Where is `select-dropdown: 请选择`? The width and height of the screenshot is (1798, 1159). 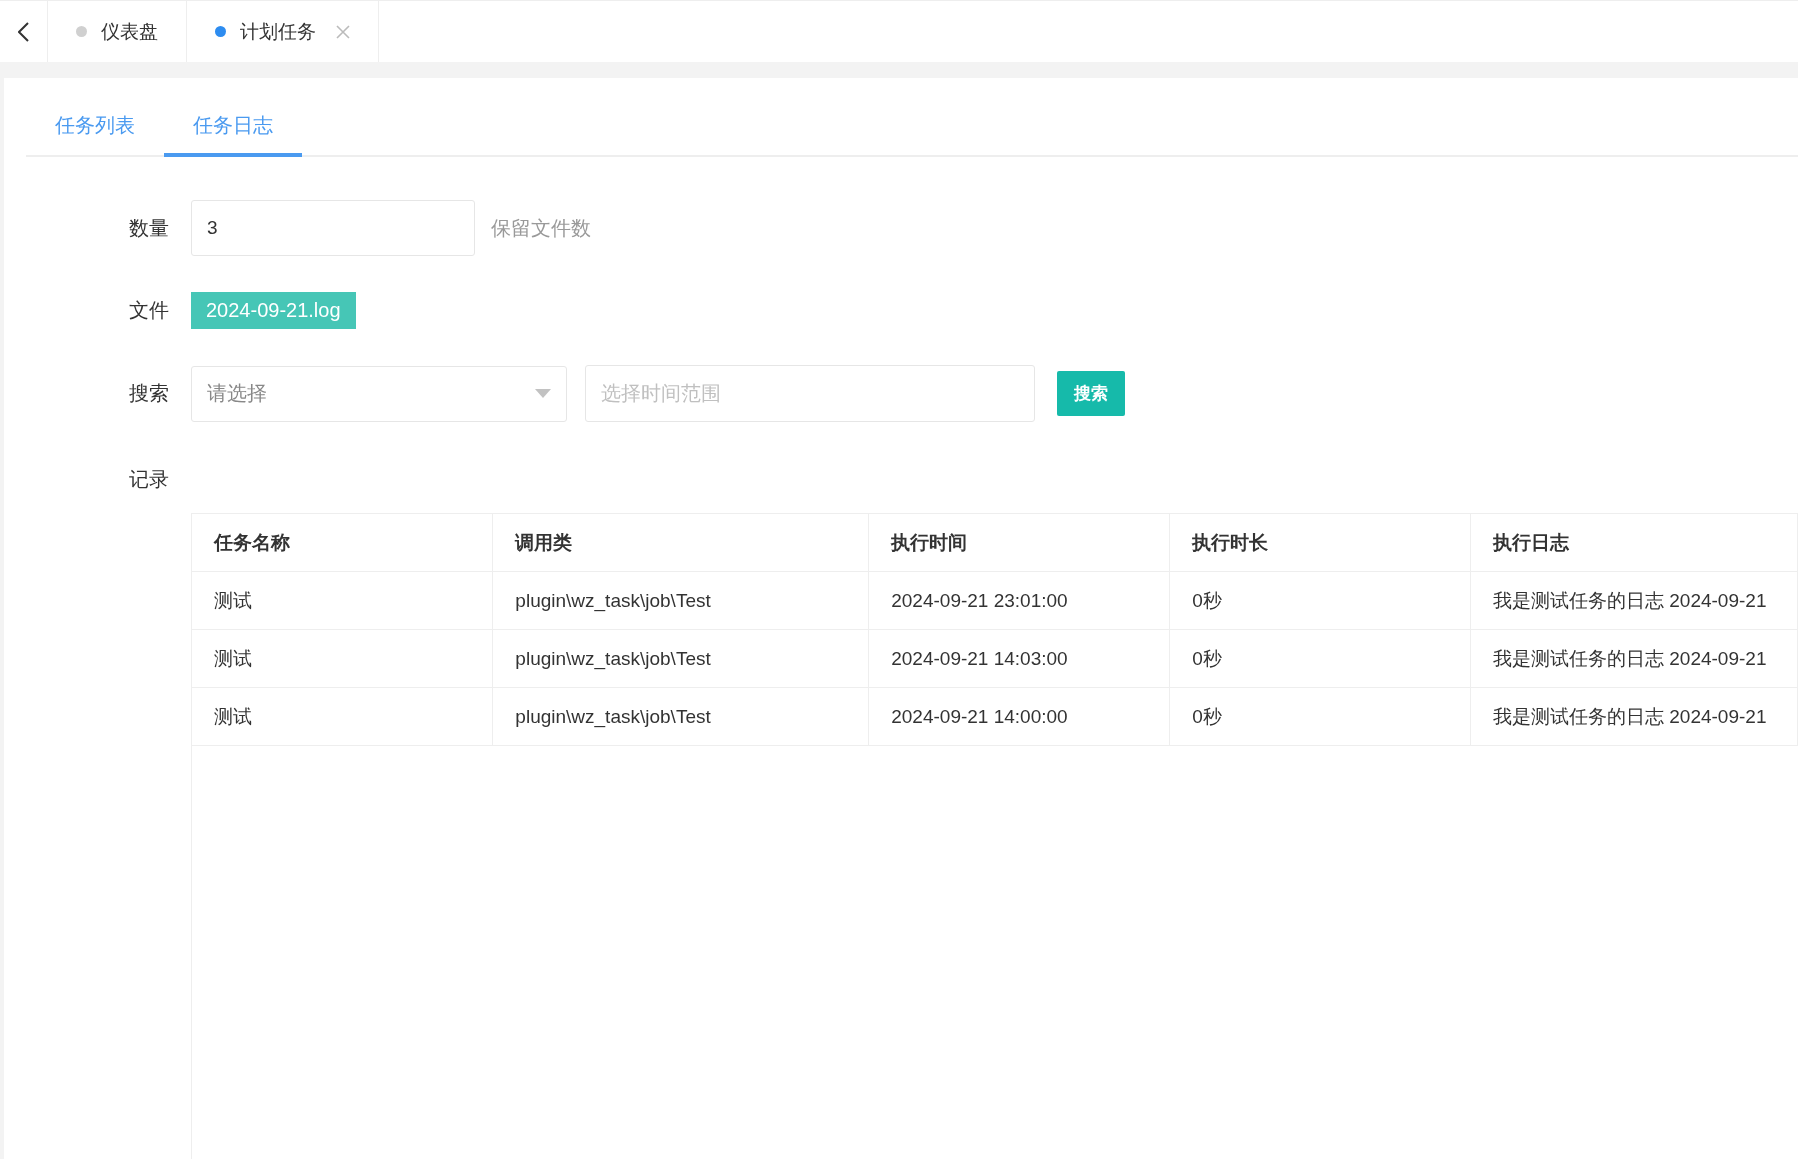 select-dropdown: 请选择 is located at coordinates (379, 393).